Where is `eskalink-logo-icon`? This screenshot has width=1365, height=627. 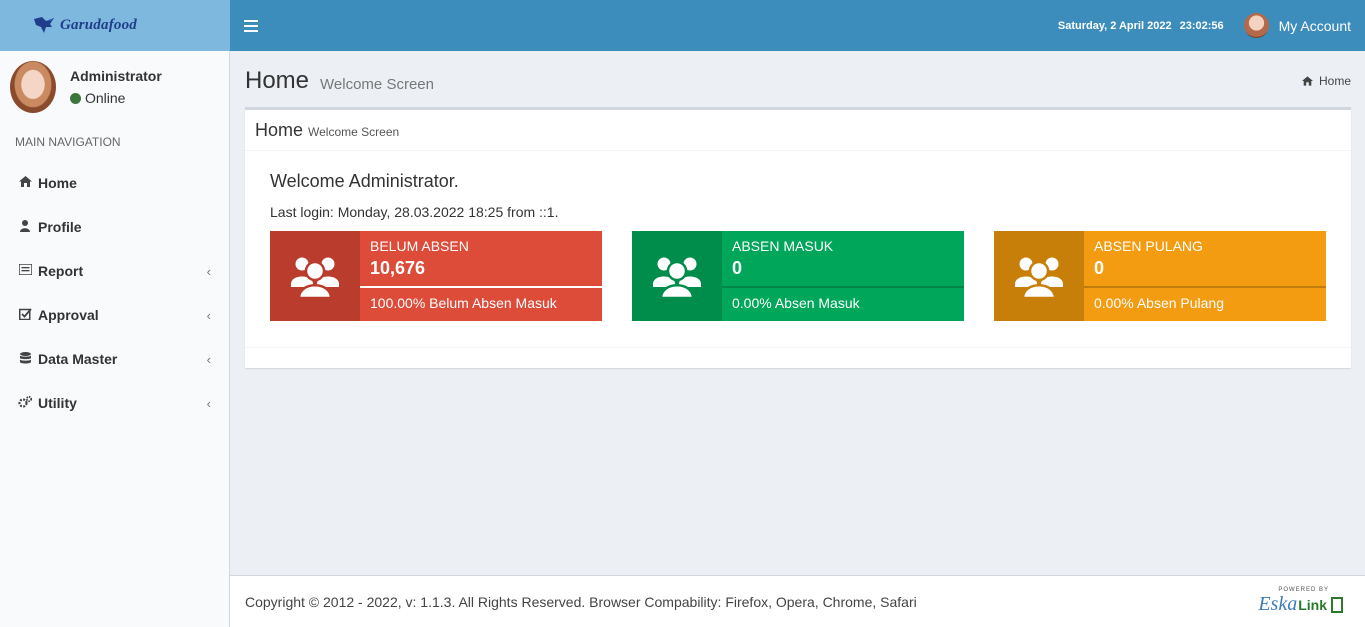
eskalink-logo-icon is located at coordinates (1337, 604).